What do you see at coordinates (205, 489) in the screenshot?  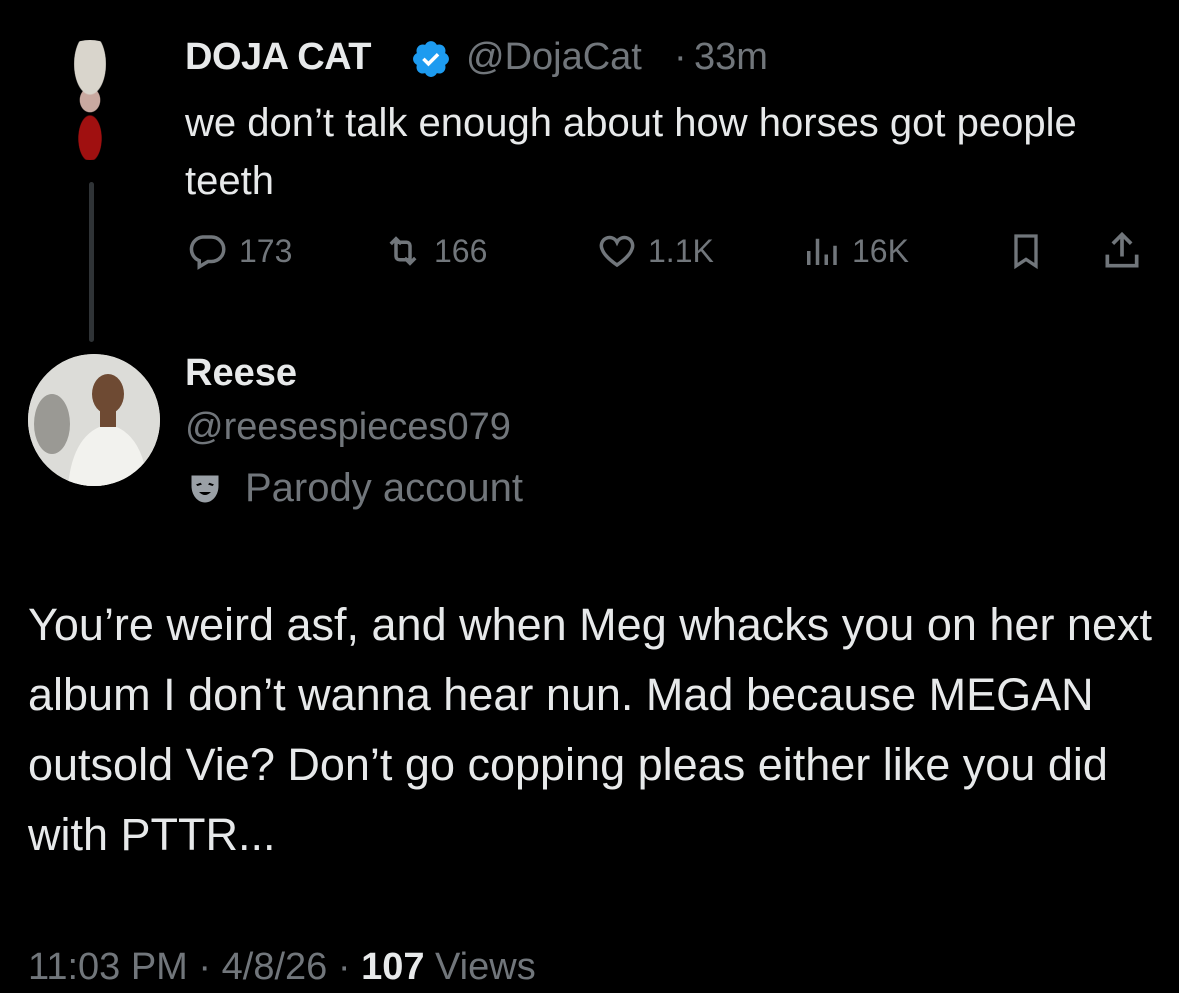 I see `parody-mask-icon` at bounding box center [205, 489].